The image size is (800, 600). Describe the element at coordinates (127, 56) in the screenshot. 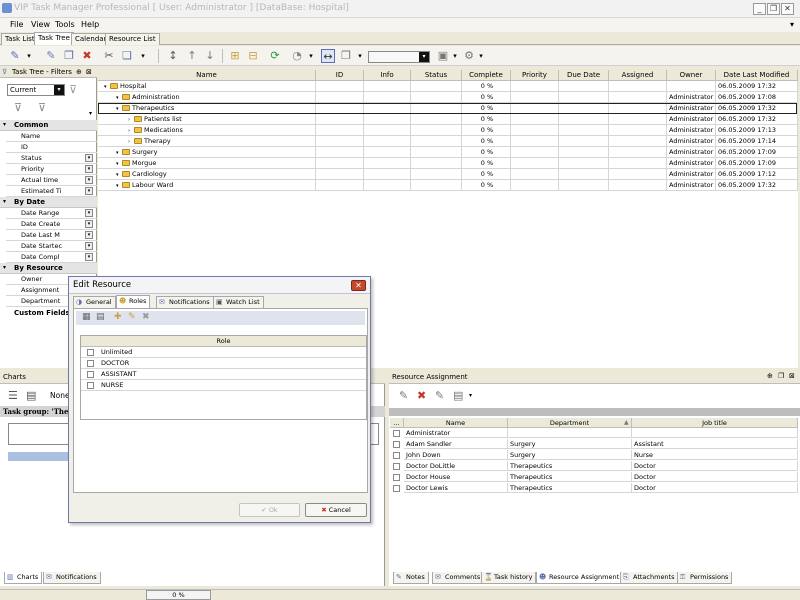

I see `paste-icon: ❏` at that location.